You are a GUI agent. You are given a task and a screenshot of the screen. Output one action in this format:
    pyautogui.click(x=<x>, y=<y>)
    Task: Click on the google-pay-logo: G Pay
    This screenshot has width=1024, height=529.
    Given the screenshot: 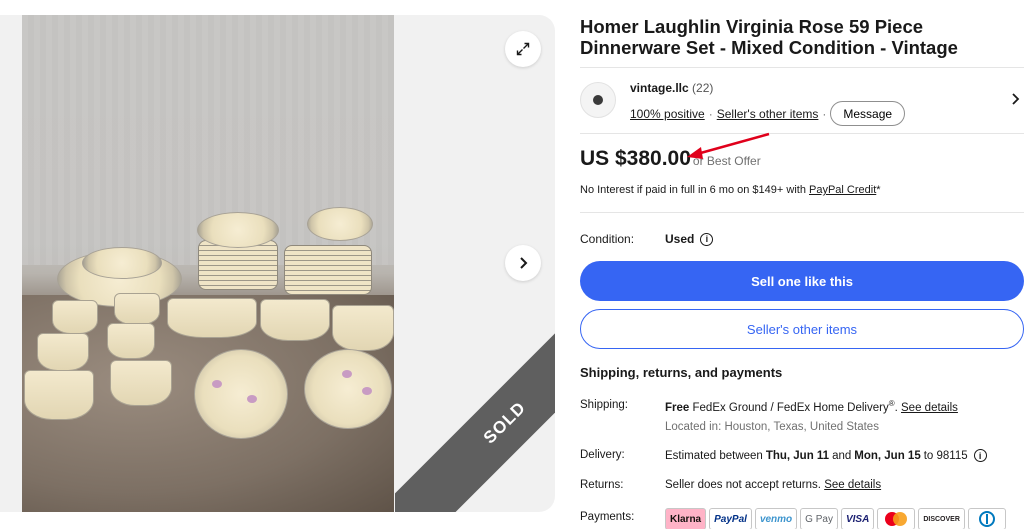 What is the action you would take?
    pyautogui.click(x=819, y=518)
    